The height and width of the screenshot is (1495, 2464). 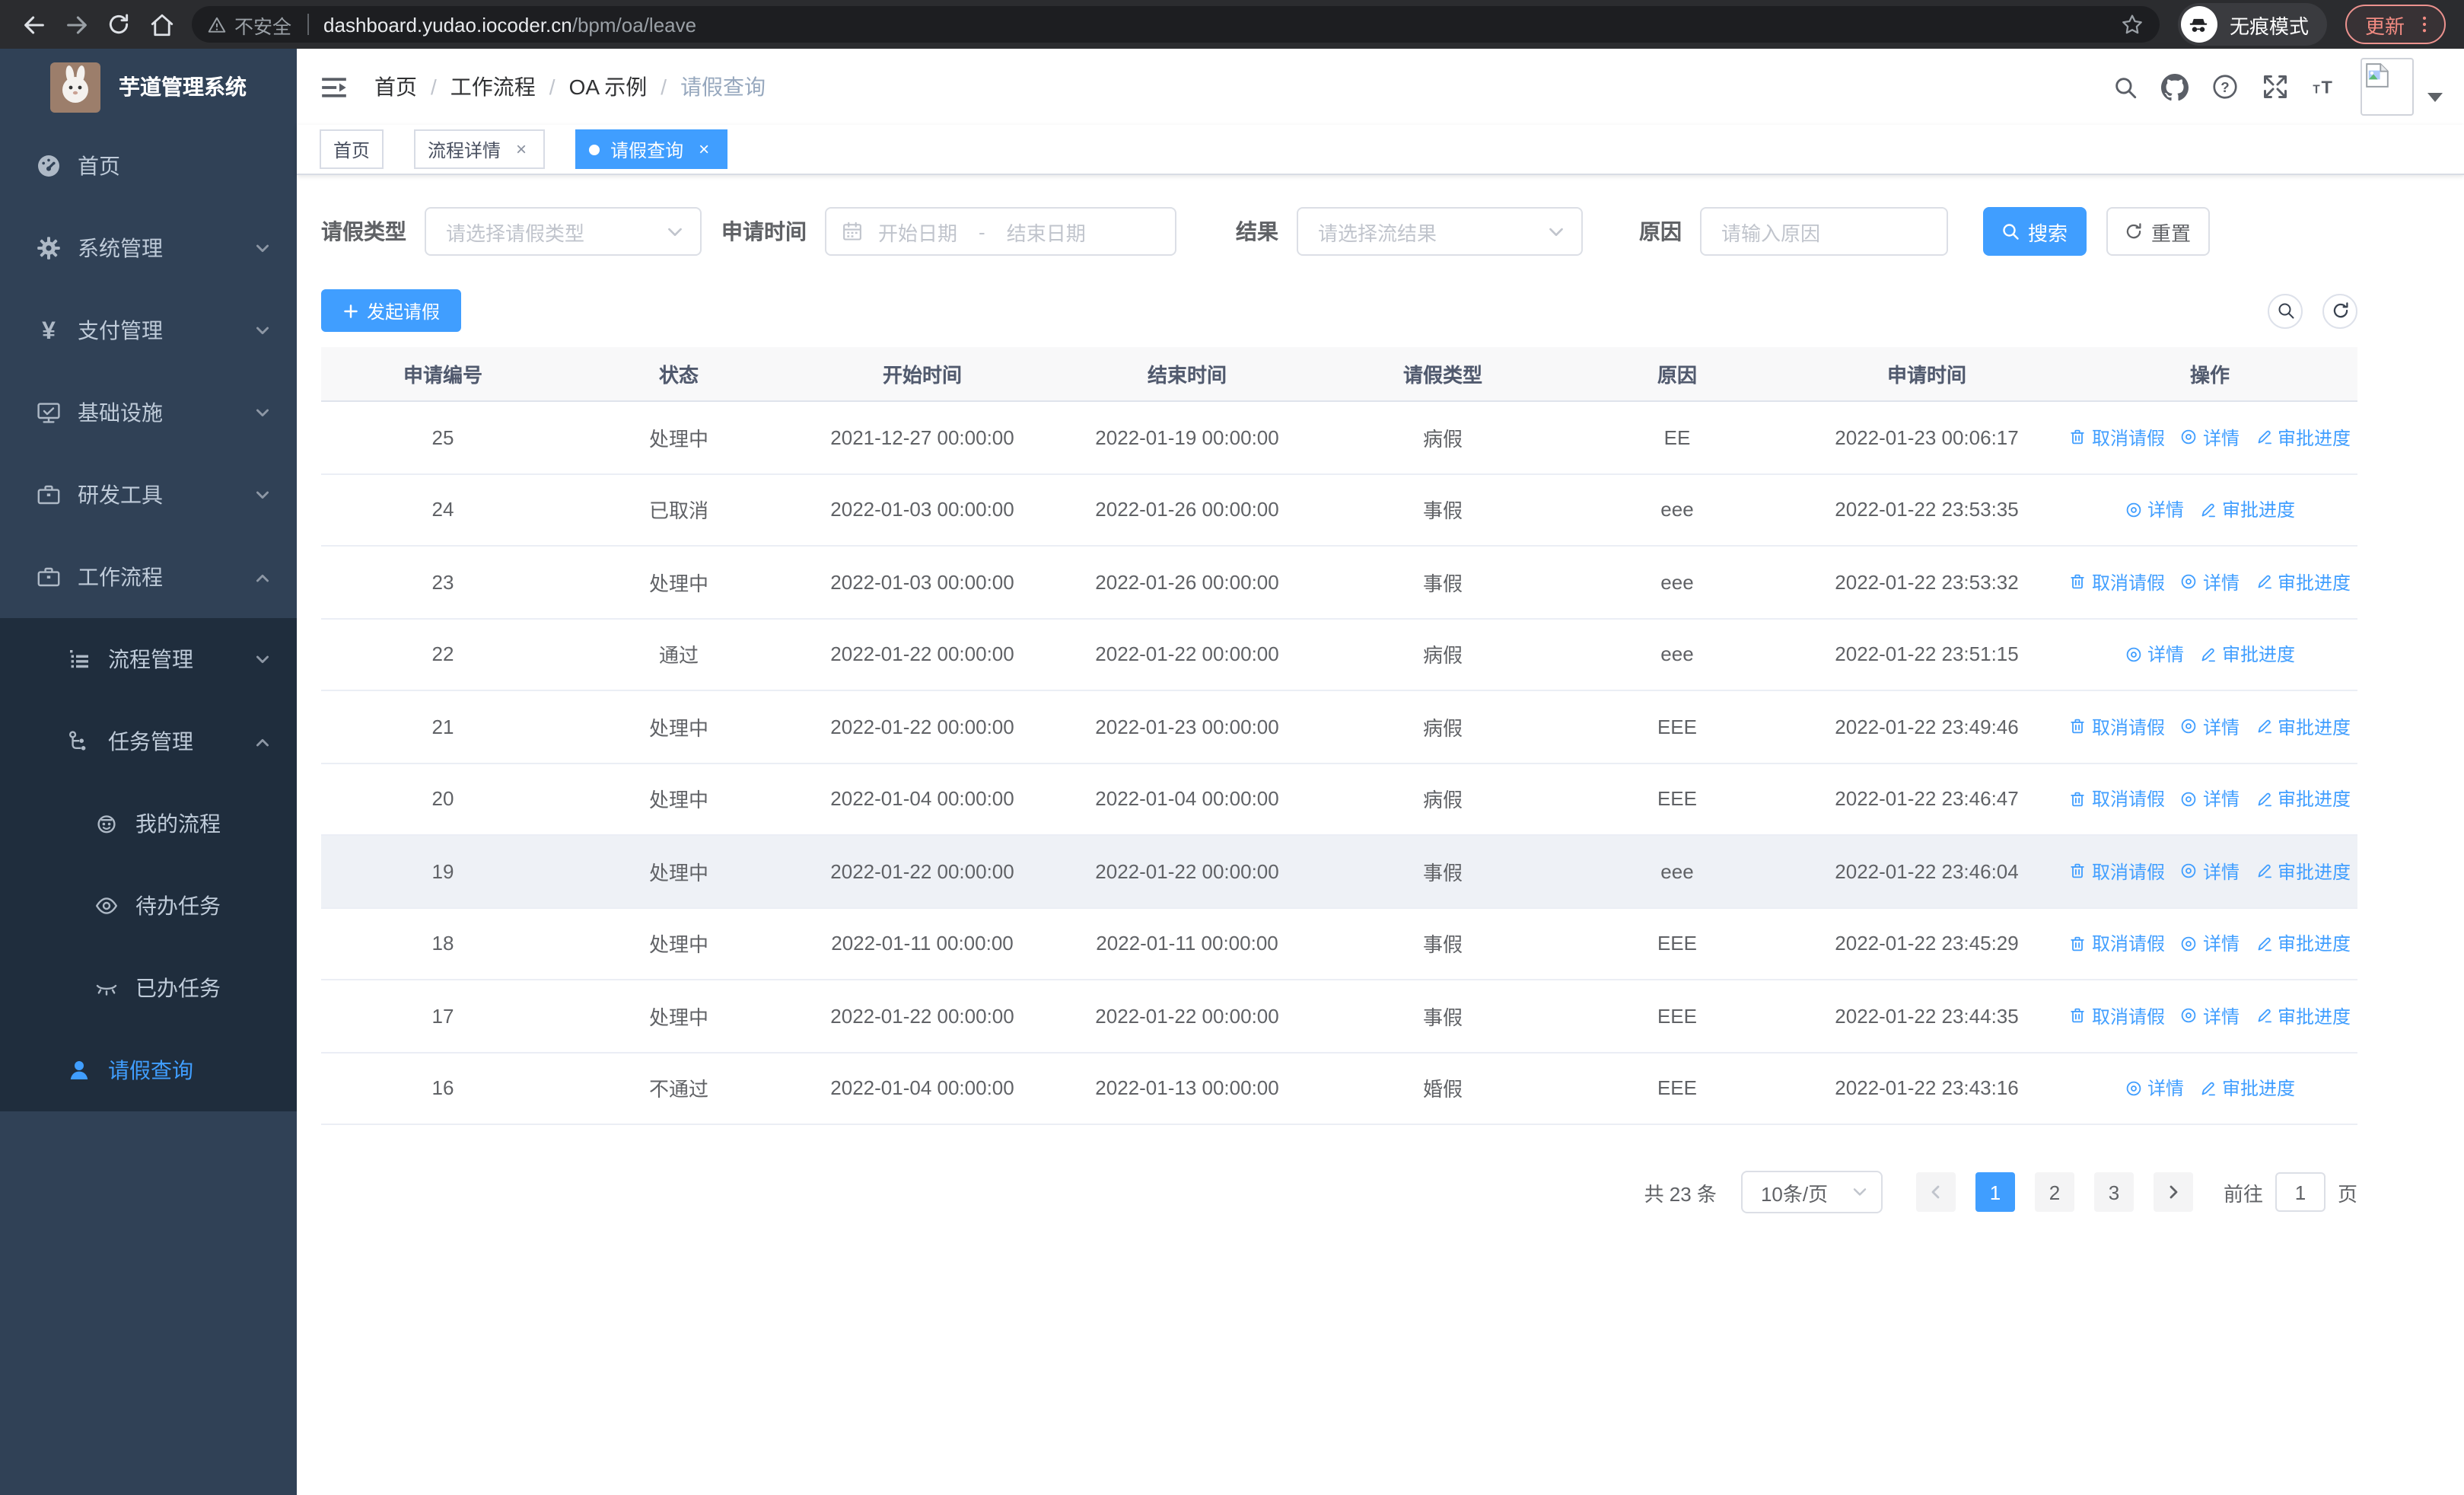 I want to click on browser-refresh-button, so click(x=118, y=25).